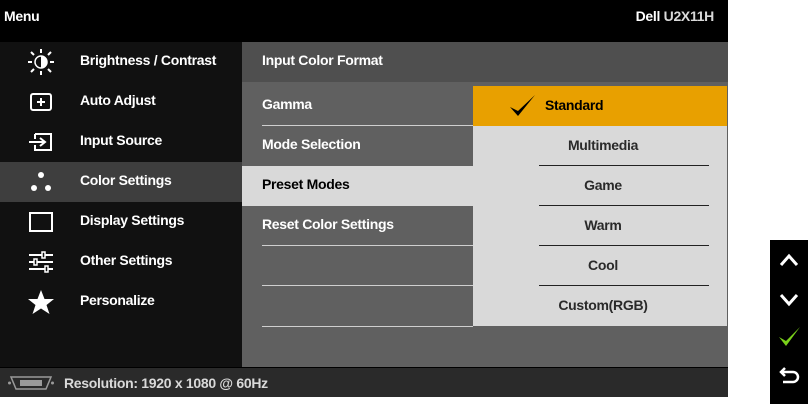 Image resolution: width=808 pixels, height=404 pixels. I want to click on checkmark-icon, so click(522, 105).